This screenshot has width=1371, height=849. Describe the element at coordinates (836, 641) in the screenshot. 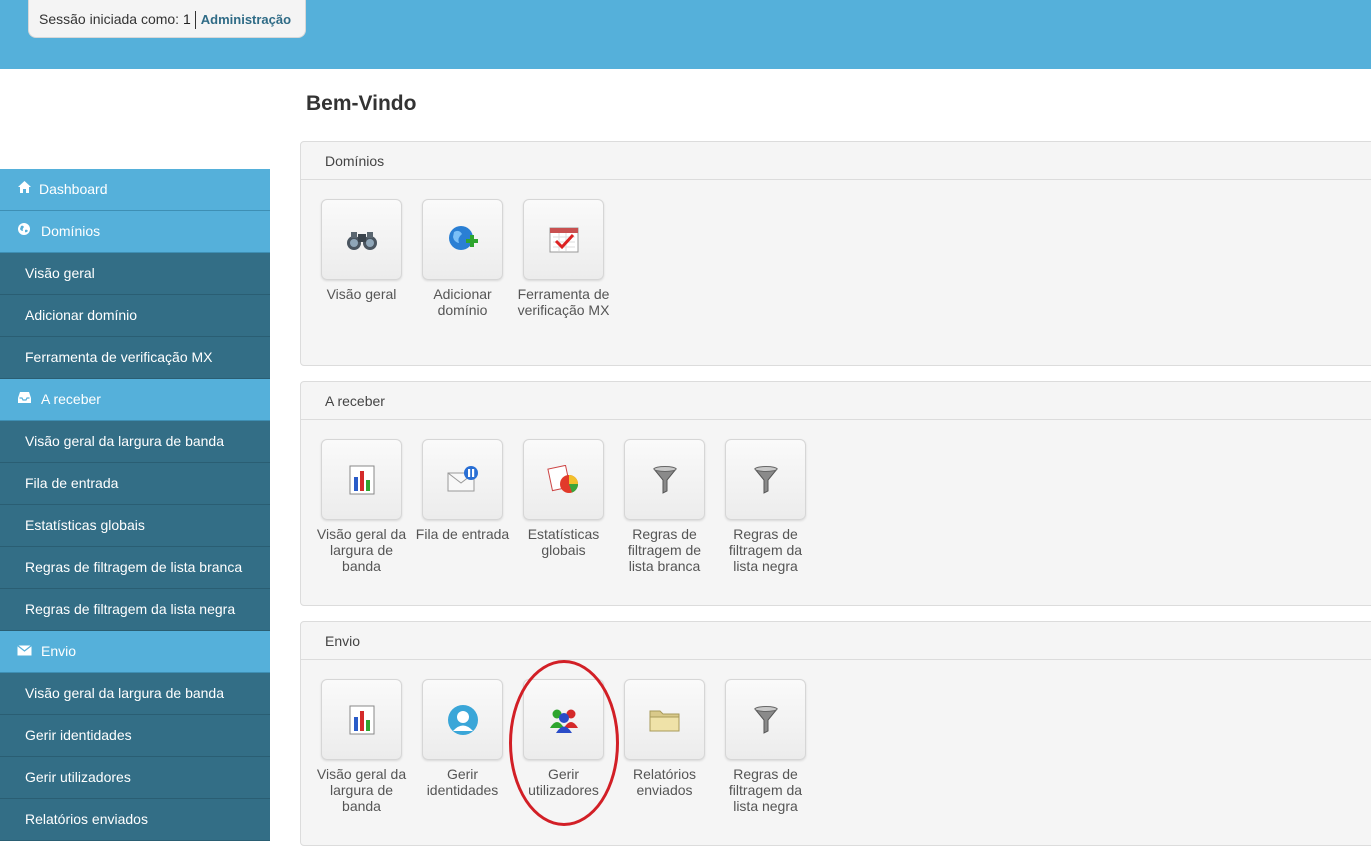

I see `panel-title: Envio` at that location.